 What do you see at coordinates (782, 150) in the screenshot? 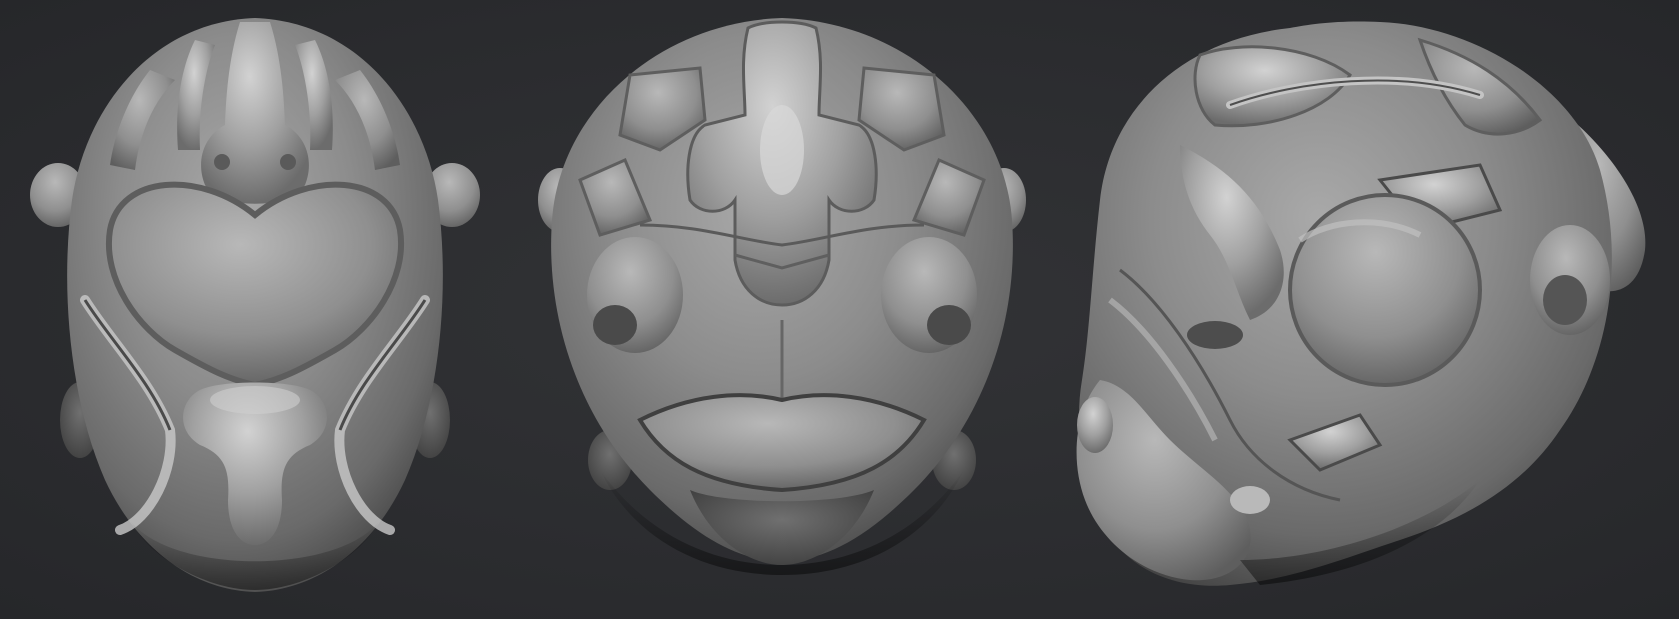
I see `crest-highlight` at bounding box center [782, 150].